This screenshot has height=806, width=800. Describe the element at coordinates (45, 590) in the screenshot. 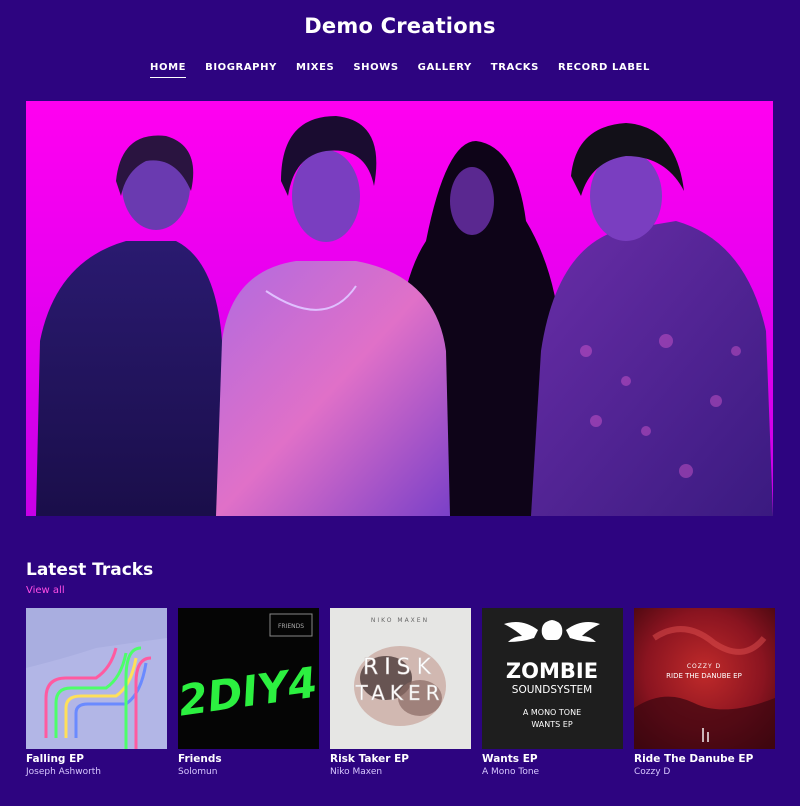

I see `view-all-link: View all` at that location.